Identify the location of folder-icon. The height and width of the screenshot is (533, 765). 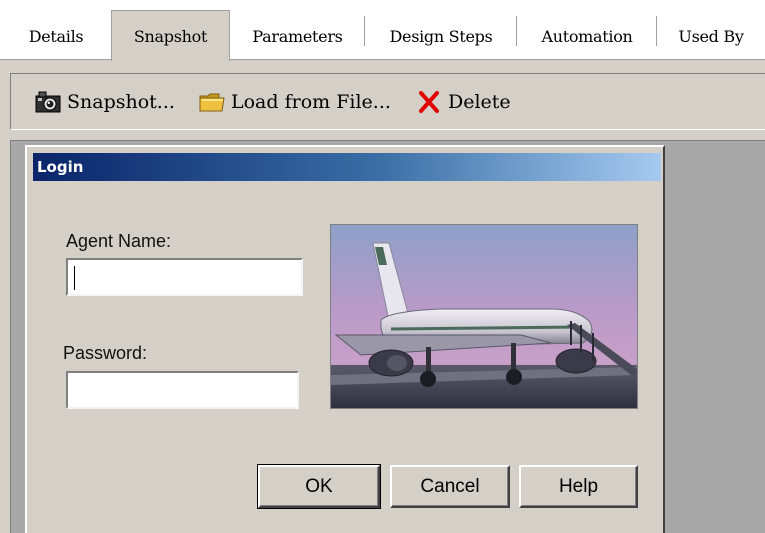
(212, 102).